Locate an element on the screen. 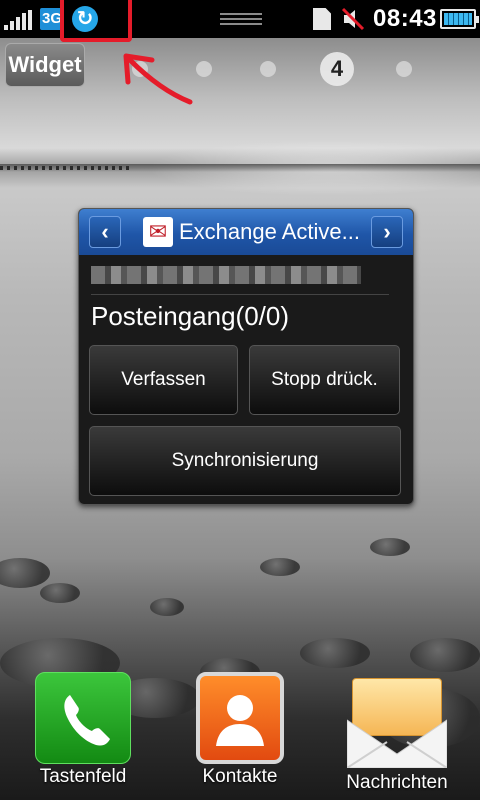 The height and width of the screenshot is (800, 480). sync-button: Synchronisierung is located at coordinates (245, 461).